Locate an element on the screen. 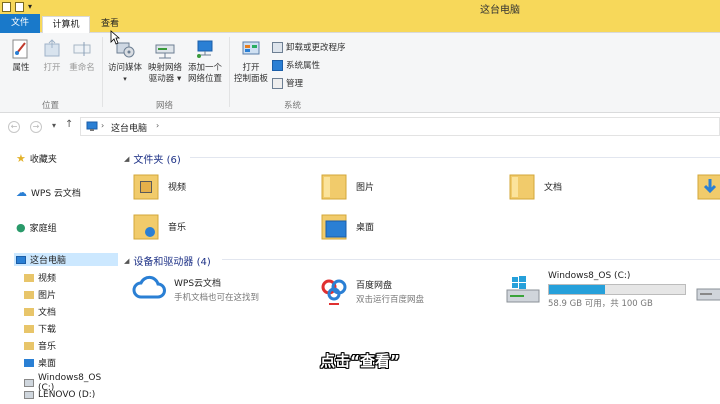 This screenshot has height=404, width=720. sidebar-item-label: 下载 is located at coordinates (47, 330).